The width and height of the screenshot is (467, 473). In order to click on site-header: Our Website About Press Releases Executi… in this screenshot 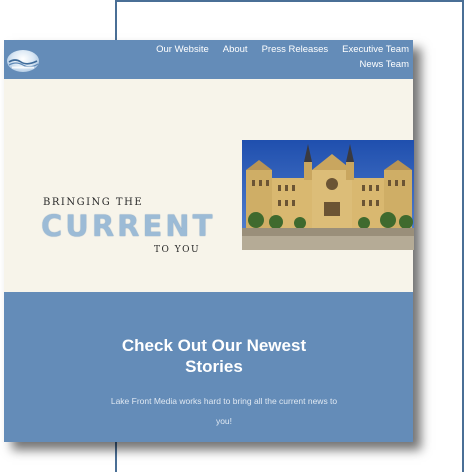, I will do `click(208, 59)`.